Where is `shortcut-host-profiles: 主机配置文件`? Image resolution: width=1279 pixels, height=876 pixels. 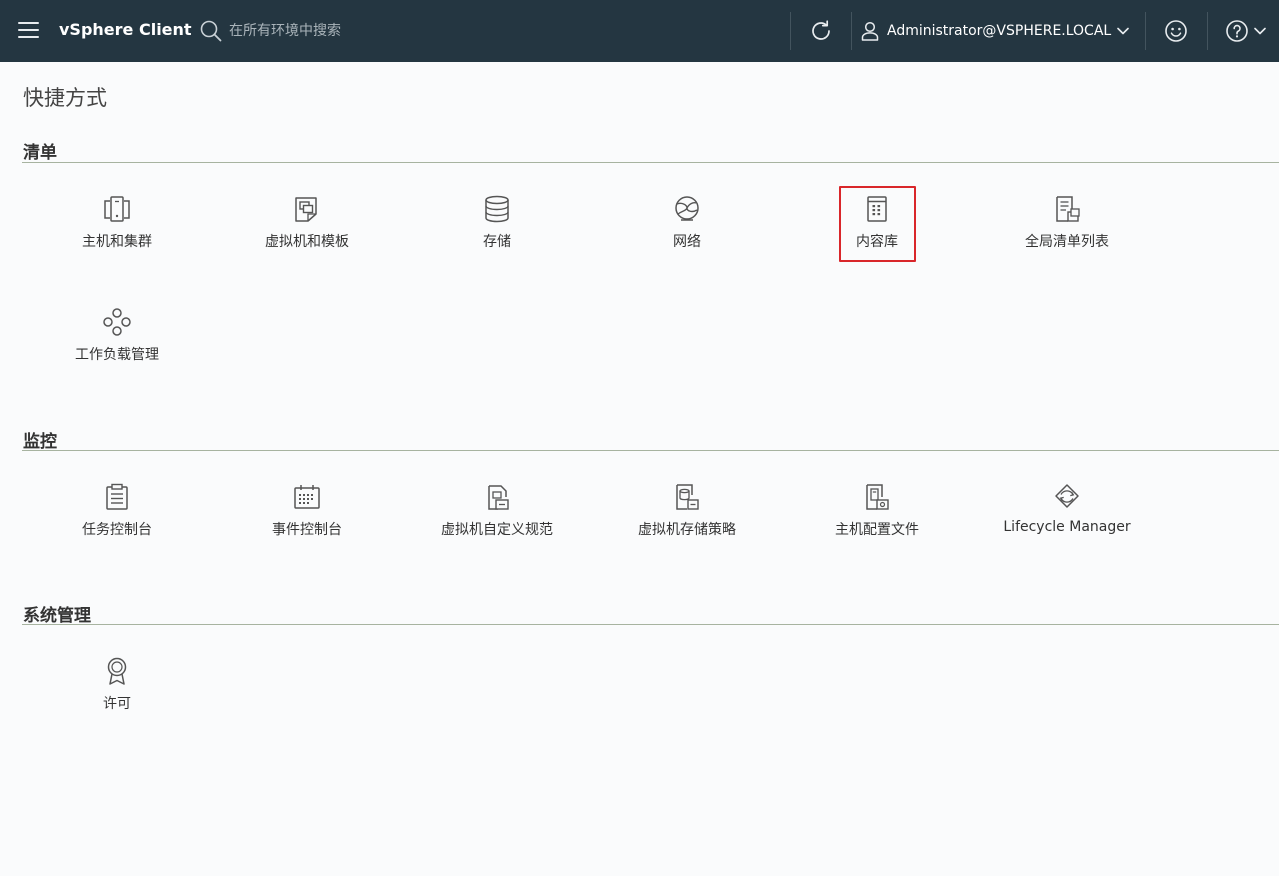 shortcut-host-profiles: 主机配置文件 is located at coordinates (877, 512).